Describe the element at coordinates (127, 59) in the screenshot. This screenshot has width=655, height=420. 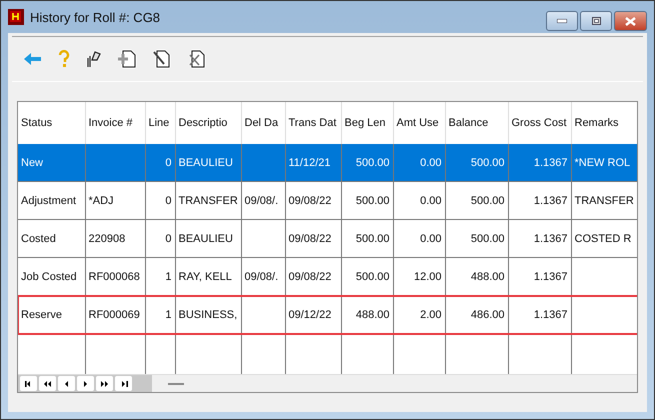
I see `add-document-icon` at that location.